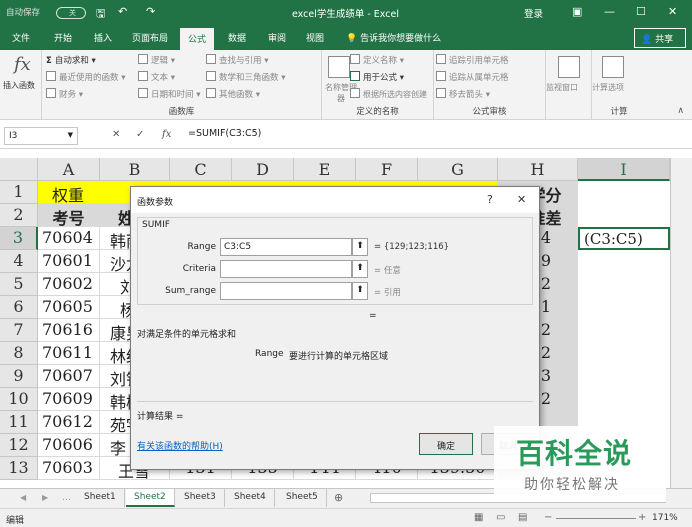  What do you see at coordinates (250, 498) in the screenshot?
I see `sheet-tab-4: Sheet4` at bounding box center [250, 498].